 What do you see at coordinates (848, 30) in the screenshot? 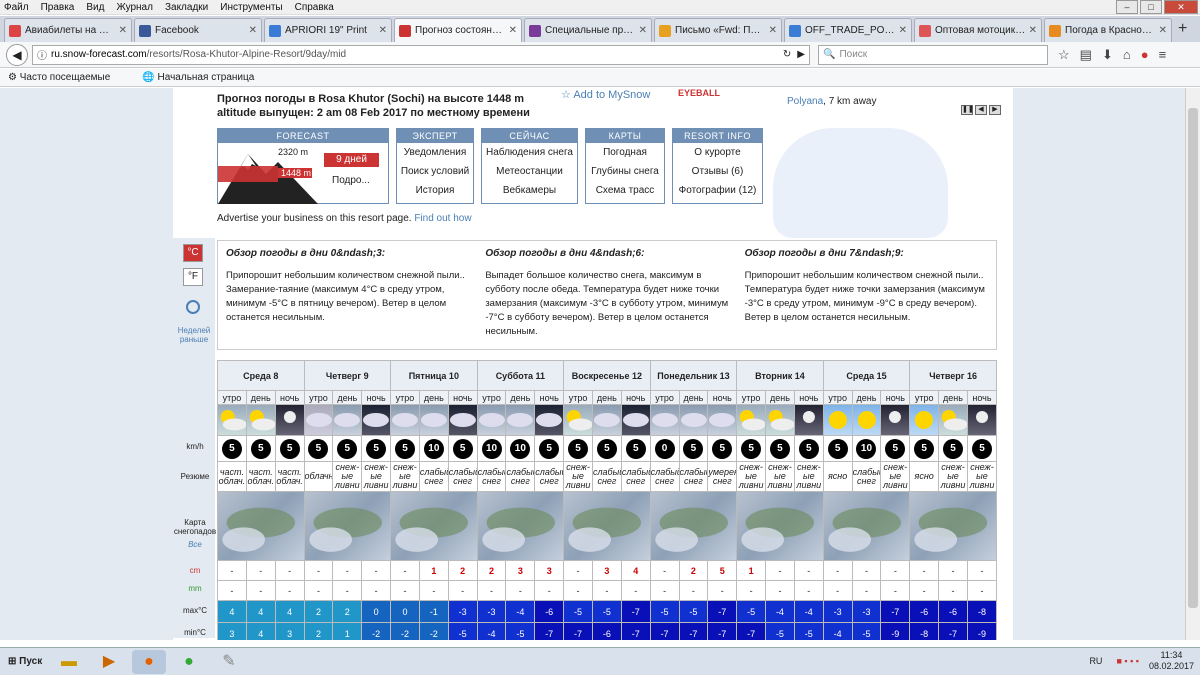
I see `browser-tab: OFF_TRADE_POSM_...✕` at bounding box center [848, 30].